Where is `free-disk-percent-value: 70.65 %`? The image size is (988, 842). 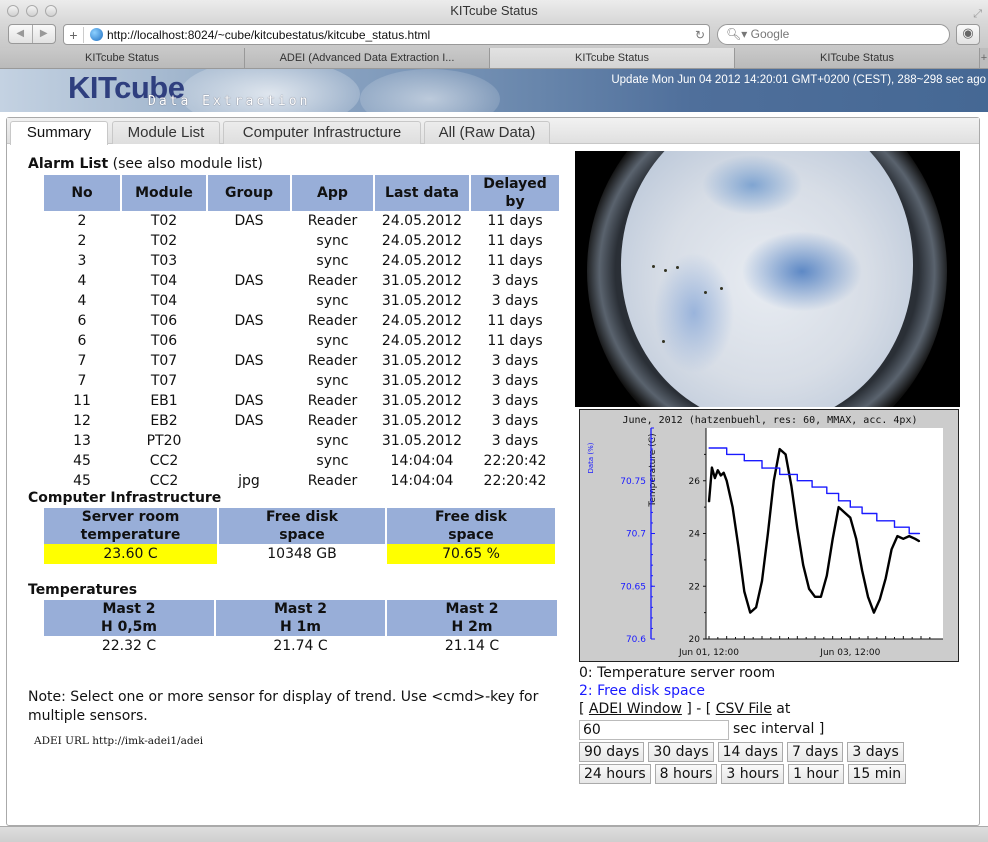 free-disk-percent-value: 70.65 % is located at coordinates (471, 554).